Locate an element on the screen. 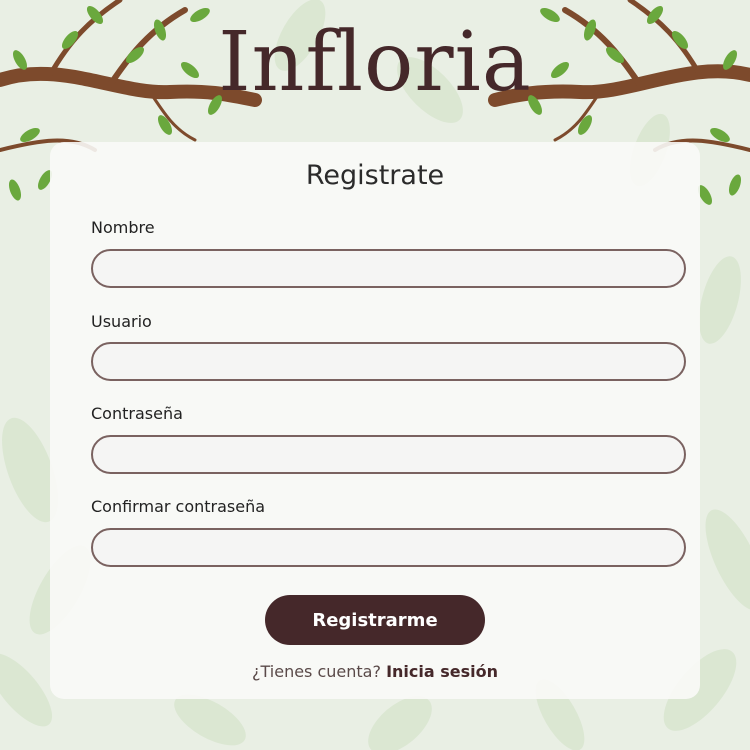 This screenshot has width=750, height=750. login-prompt: ¿Tienes cuenta? Inicia sesión is located at coordinates (375, 671).